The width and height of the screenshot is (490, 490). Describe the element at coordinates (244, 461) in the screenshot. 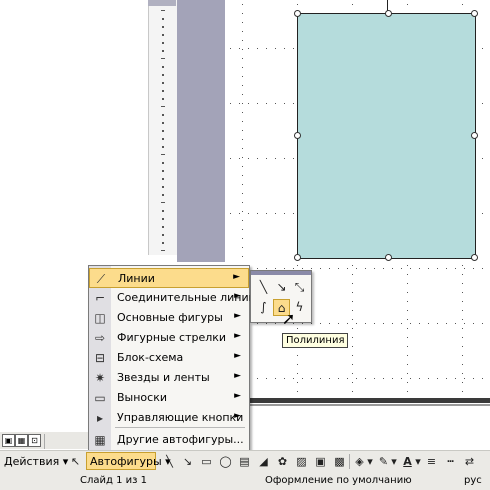

I see `textbox-tool-icon: ▤` at that location.